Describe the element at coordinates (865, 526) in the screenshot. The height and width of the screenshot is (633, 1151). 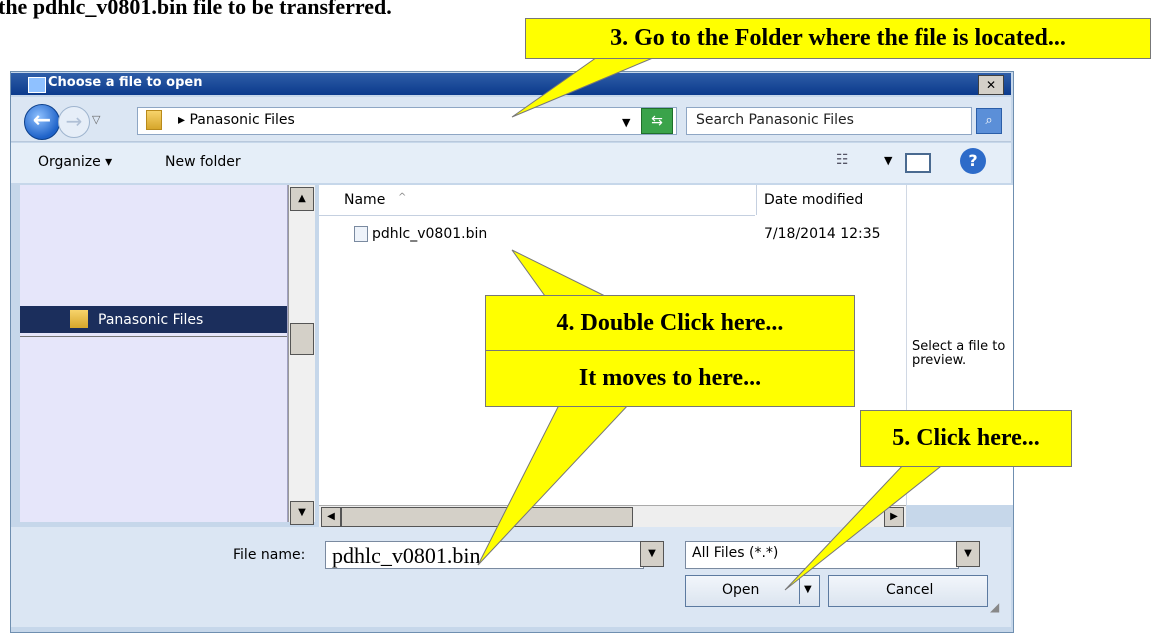
I see `callout5-pointer` at that location.